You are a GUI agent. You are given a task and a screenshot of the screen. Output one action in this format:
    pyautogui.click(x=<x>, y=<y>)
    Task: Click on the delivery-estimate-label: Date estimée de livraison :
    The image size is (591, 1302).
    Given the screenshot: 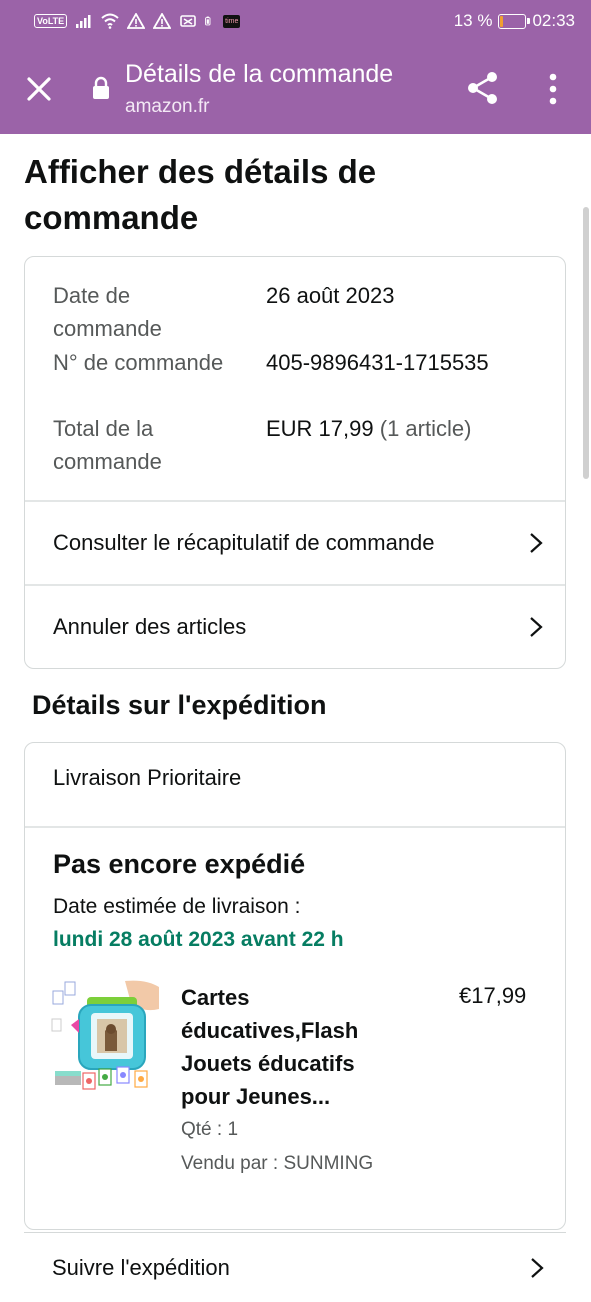 What is the action you would take?
    pyautogui.click(x=177, y=906)
    